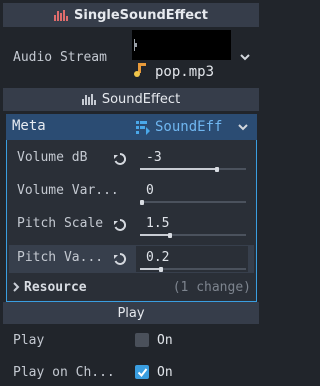 The height and width of the screenshot is (386, 320). Describe the element at coordinates (131, 159) in the screenshot. I see `property-row-volume-db: Volume dB -3` at that location.